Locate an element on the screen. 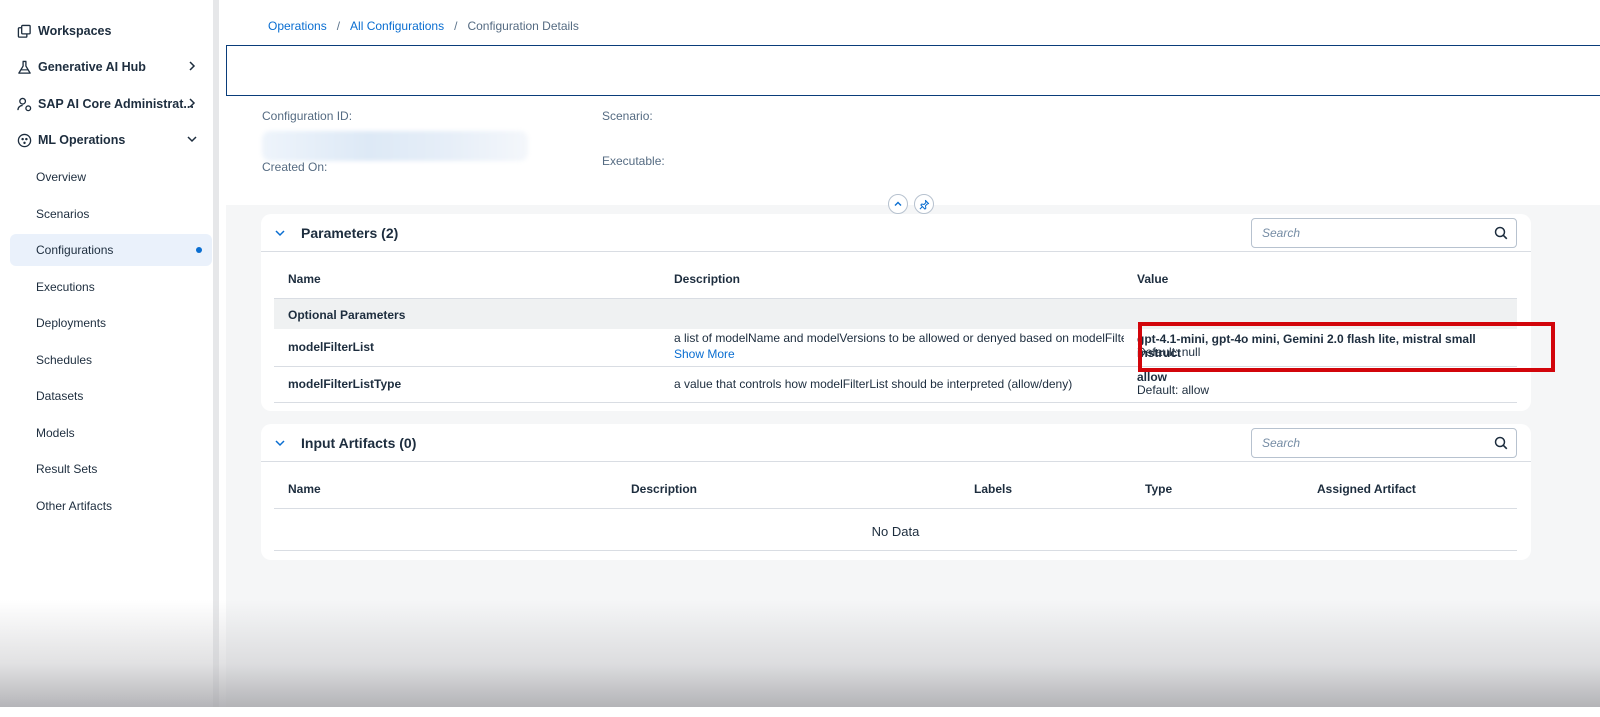  show-more-link: Show More is located at coordinates (704, 354).